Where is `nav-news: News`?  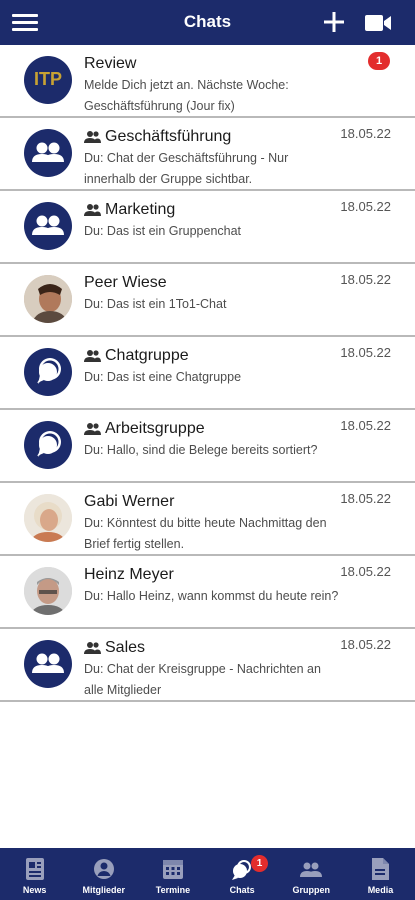 nav-news: News is located at coordinates (34, 874).